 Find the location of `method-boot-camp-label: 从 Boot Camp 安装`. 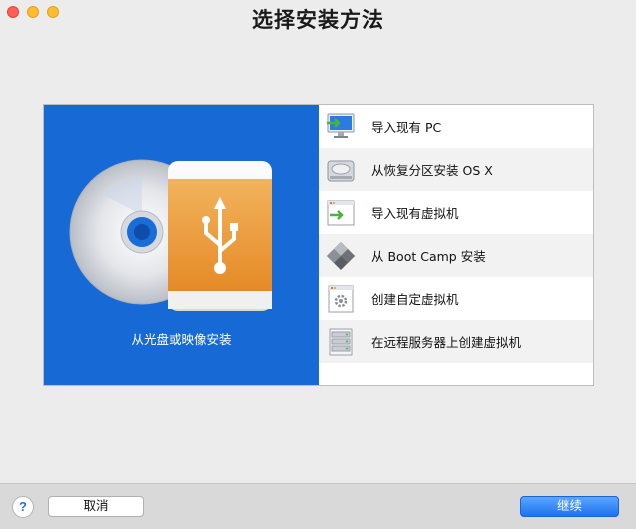

method-boot-camp-label: 从 Boot Camp 安装 is located at coordinates (428, 256).